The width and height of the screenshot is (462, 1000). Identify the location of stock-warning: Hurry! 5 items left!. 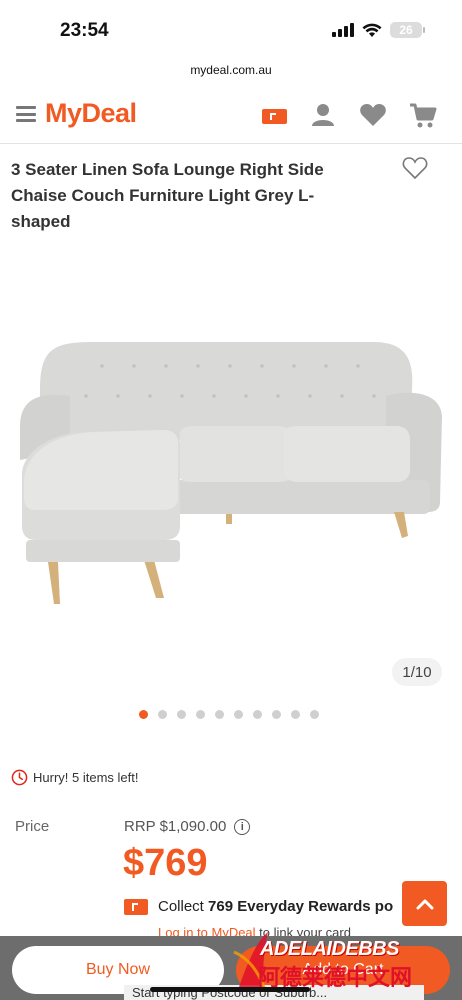
(74, 777).